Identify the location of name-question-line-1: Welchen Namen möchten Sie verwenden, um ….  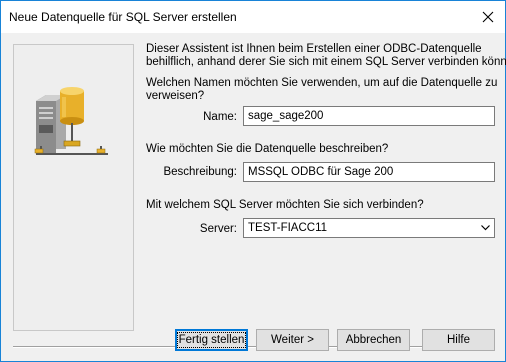
(322, 83).